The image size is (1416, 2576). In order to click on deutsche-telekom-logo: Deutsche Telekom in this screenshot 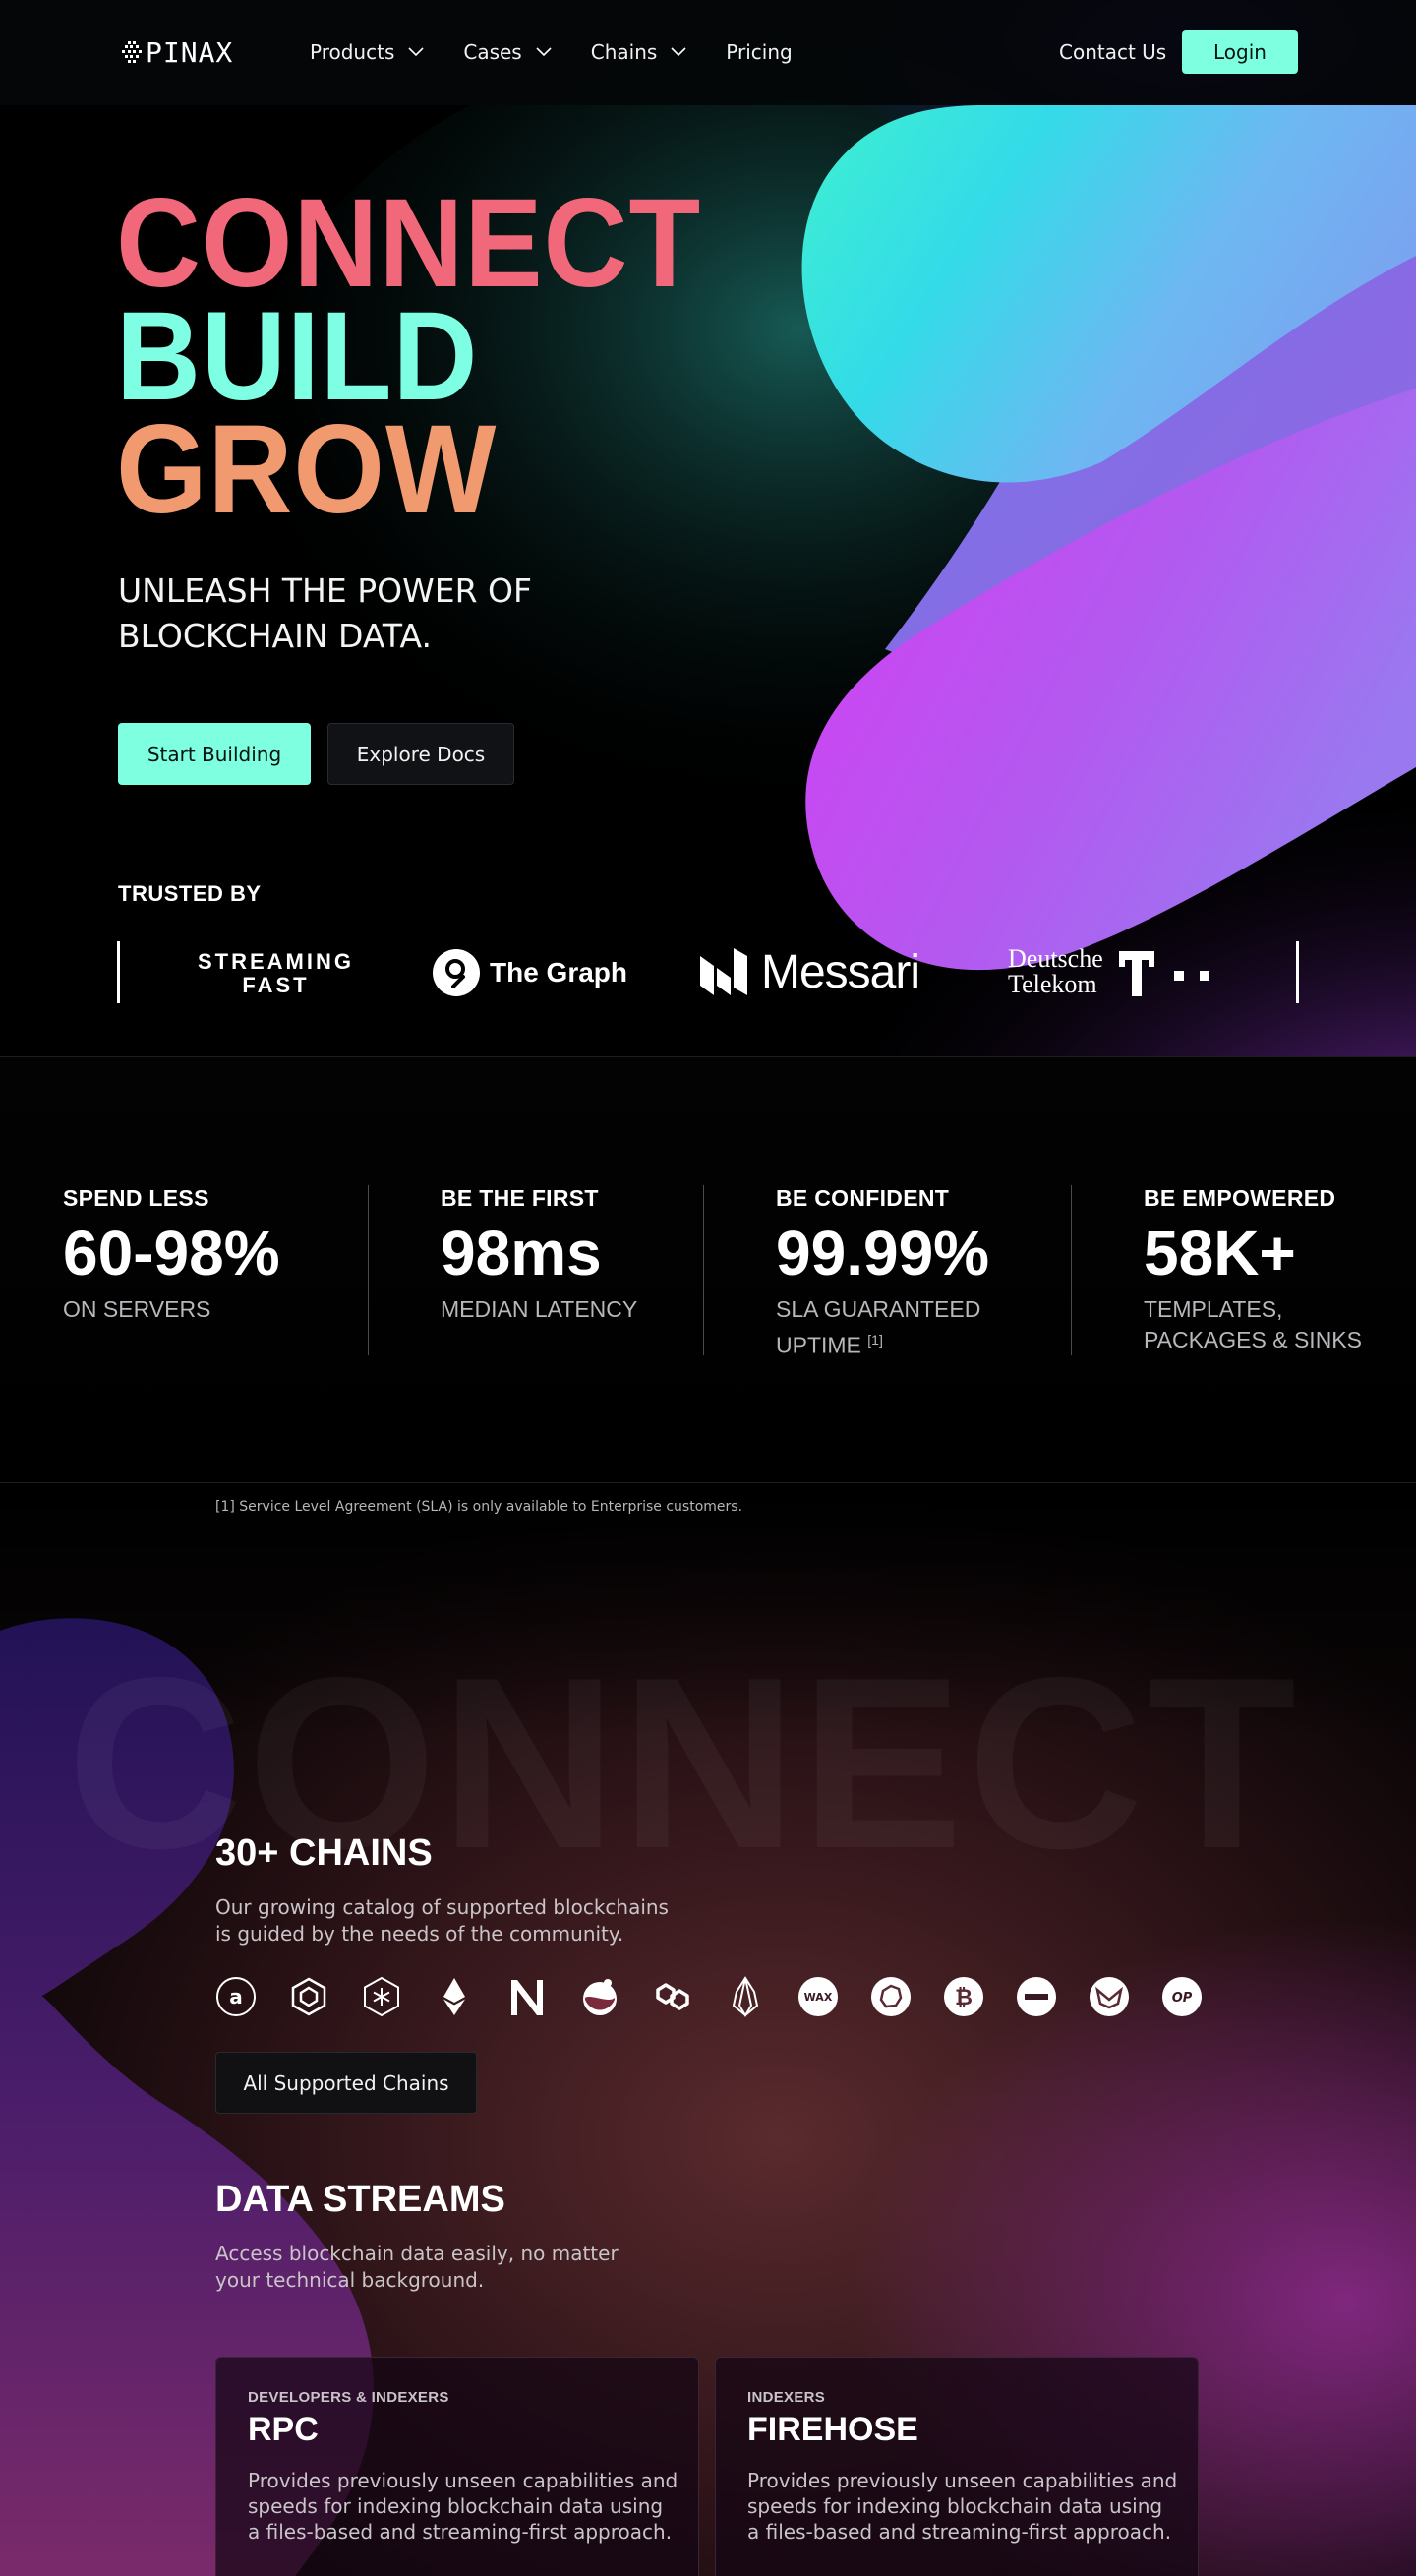, I will do `click(1110, 972)`.